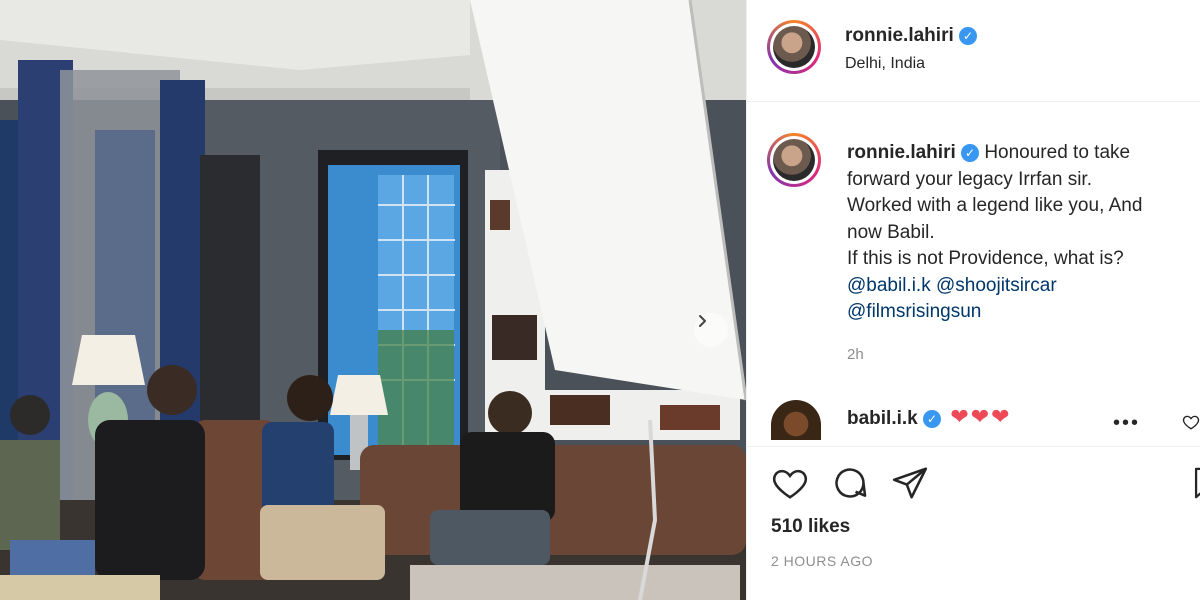 The image size is (1200, 600). What do you see at coordinates (794, 47) in the screenshot?
I see `author-avatar` at bounding box center [794, 47].